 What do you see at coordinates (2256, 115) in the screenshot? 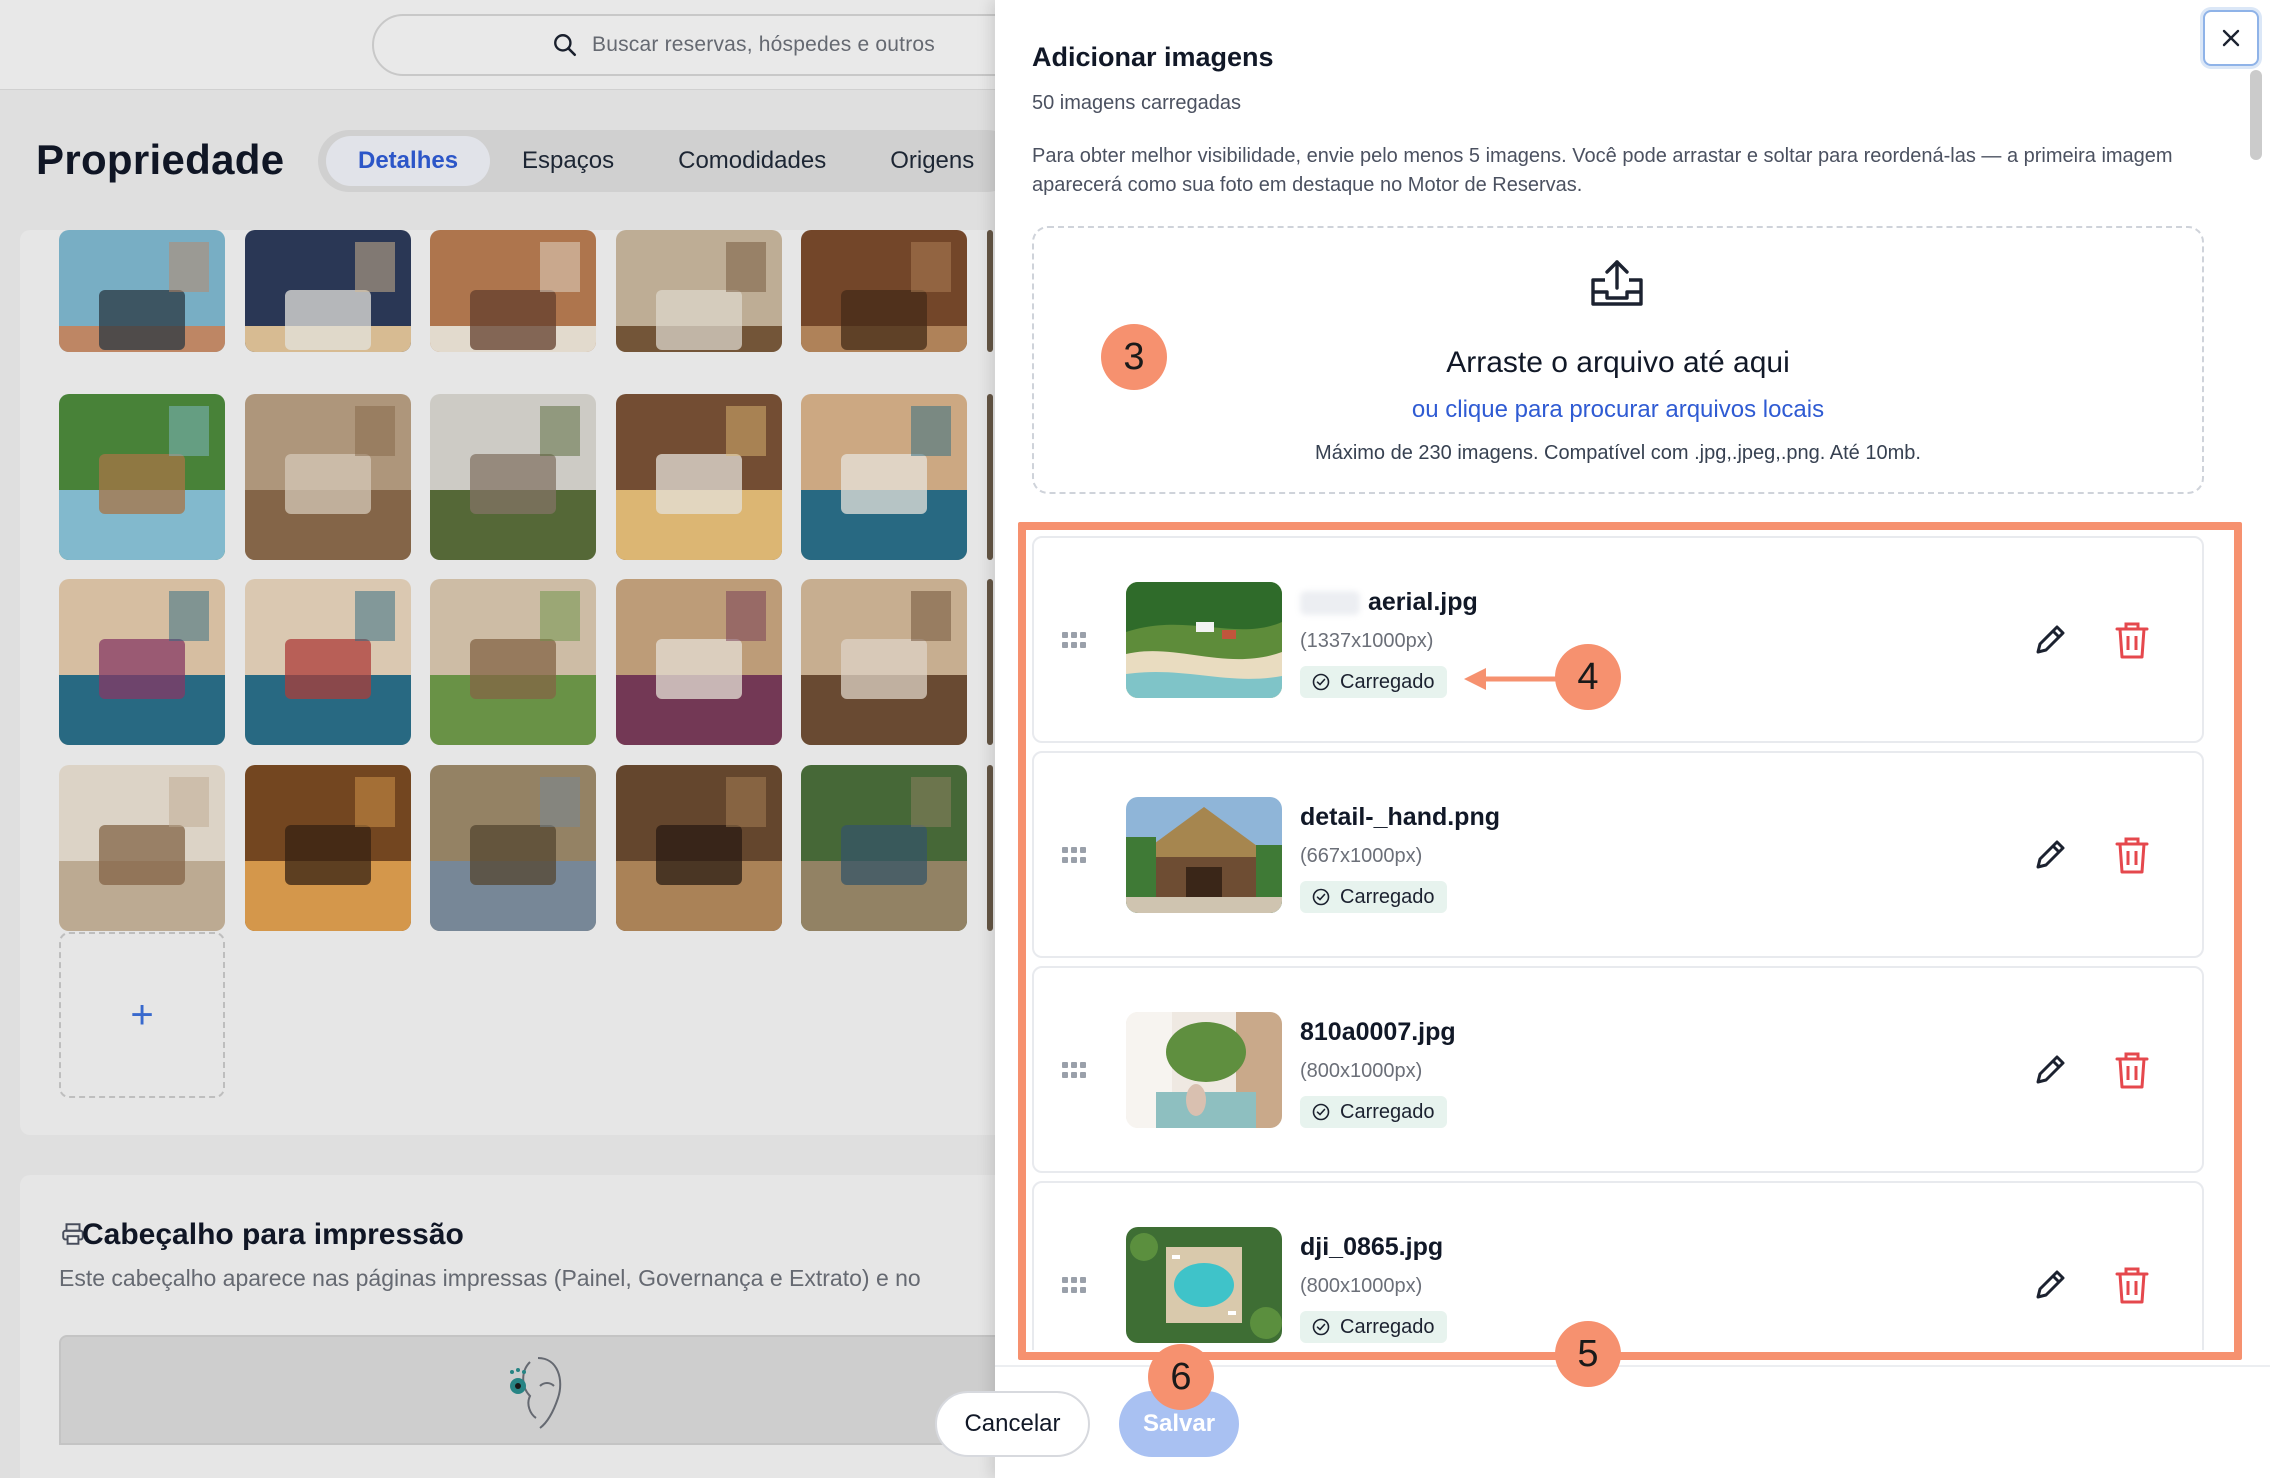
I see `drawer-scrollbar` at bounding box center [2256, 115].